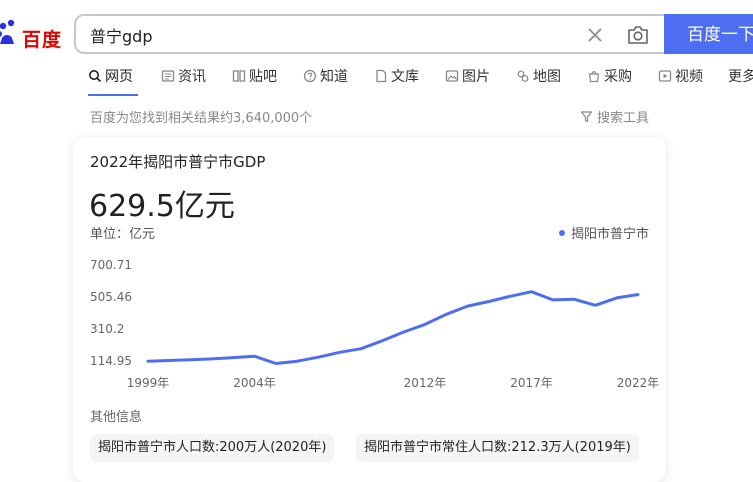 This screenshot has height=482, width=753. I want to click on baidu-logo: 百度, so click(35, 36).